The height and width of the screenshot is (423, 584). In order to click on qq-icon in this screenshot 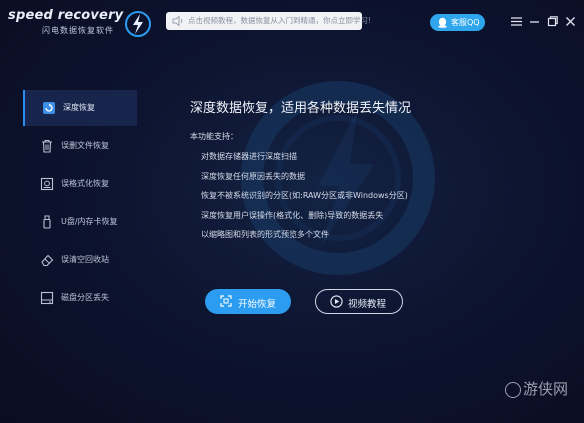, I will do `click(442, 22)`.